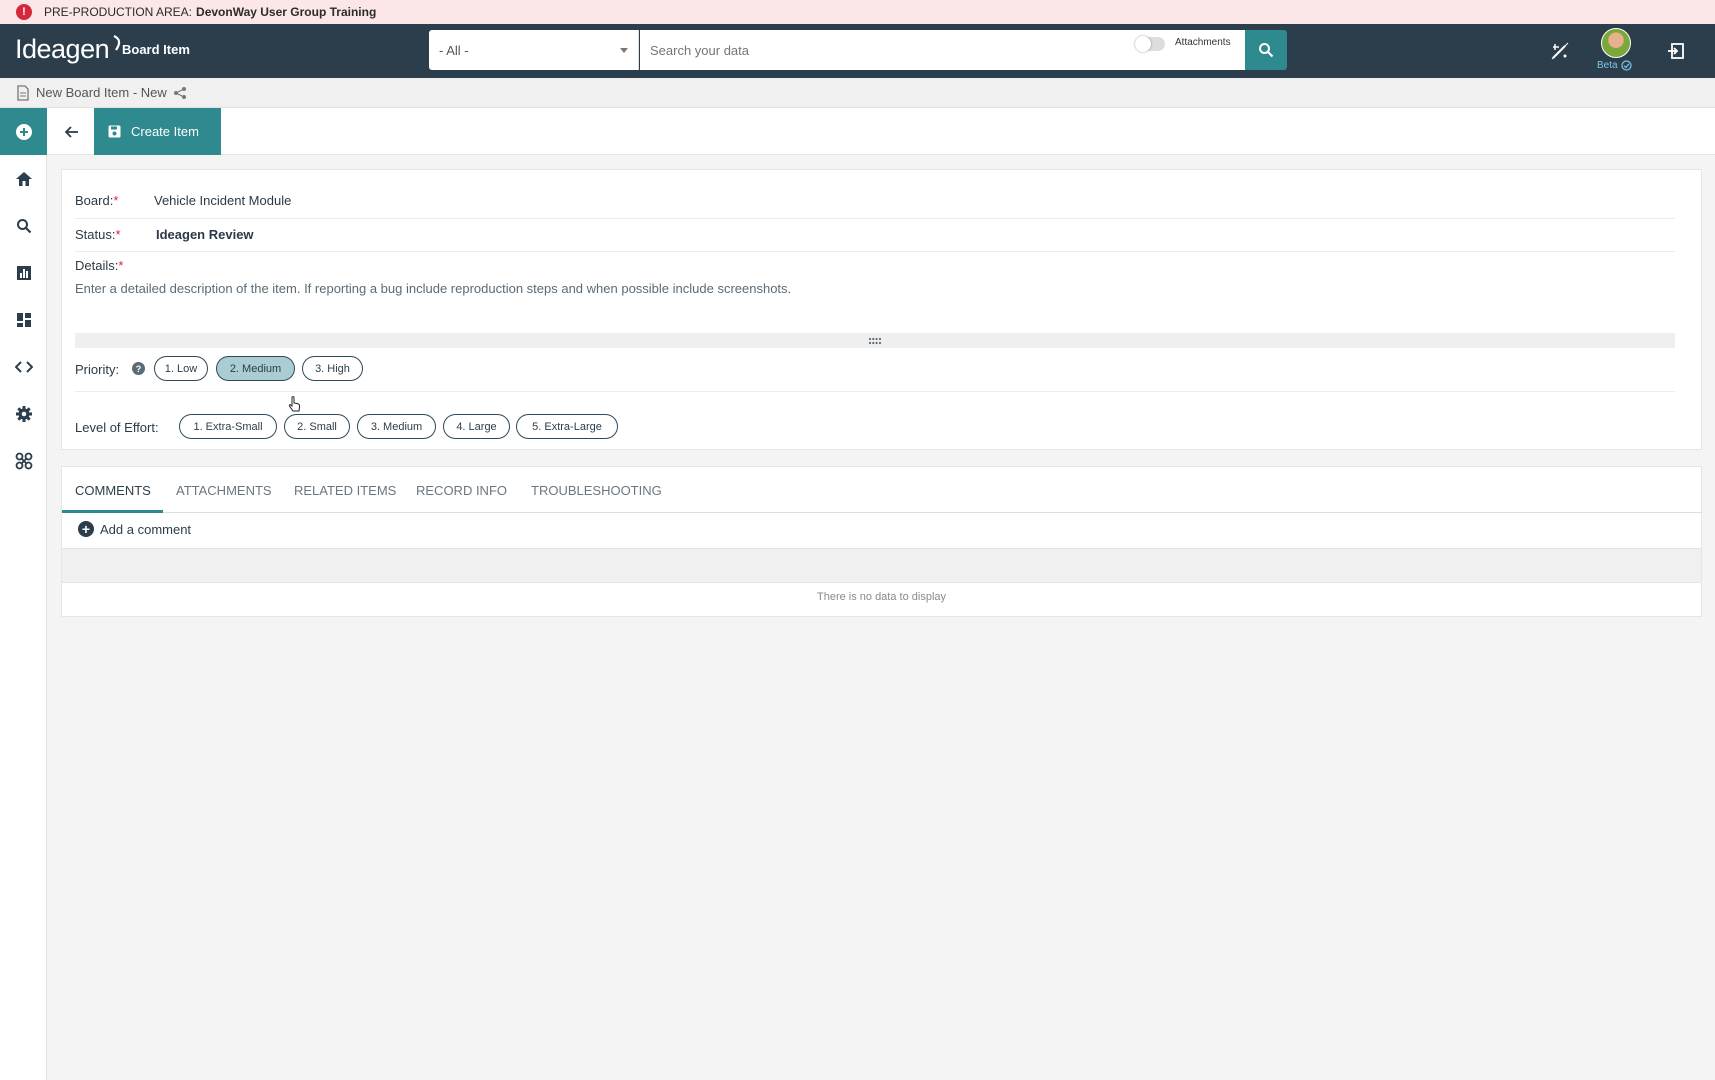 This screenshot has height=1080, width=1715. I want to click on plus-circle-icon, so click(23, 131).